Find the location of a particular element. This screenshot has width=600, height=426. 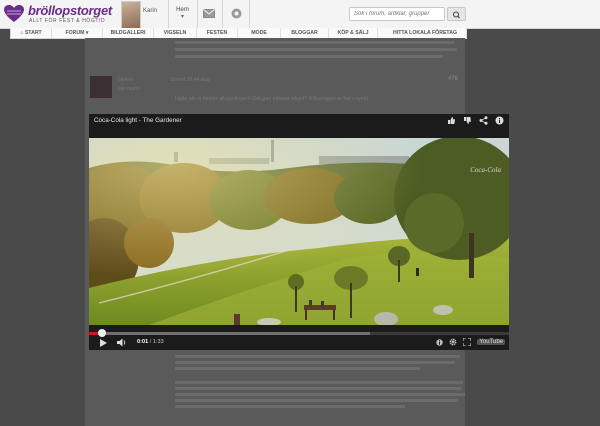

search-button is located at coordinates (456, 14).